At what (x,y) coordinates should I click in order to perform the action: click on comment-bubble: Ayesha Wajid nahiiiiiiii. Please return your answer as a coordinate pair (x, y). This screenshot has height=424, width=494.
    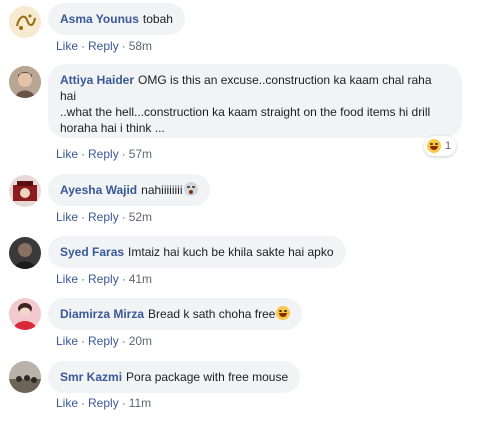
    Looking at the image, I should click on (129, 190).